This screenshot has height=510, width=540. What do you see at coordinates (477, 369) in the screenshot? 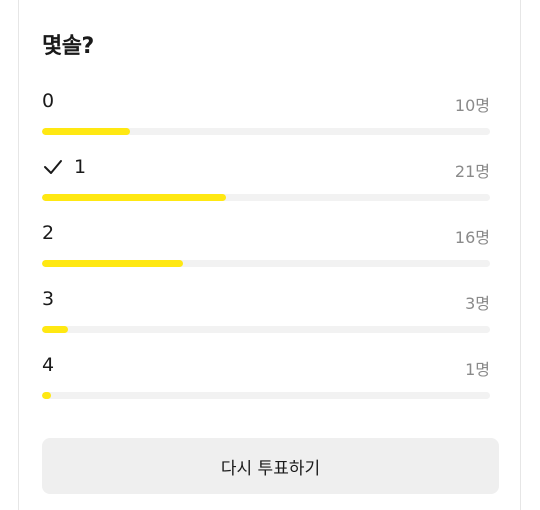
I see `vote-count: 1명` at bounding box center [477, 369].